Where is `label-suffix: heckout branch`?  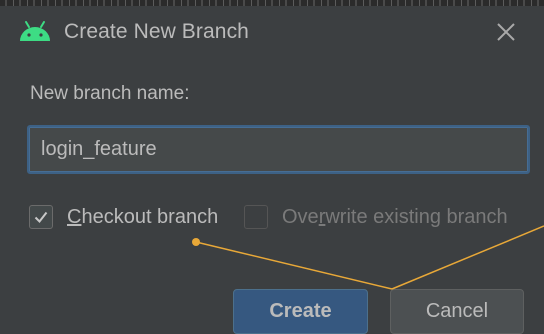 label-suffix: heckout branch is located at coordinates (150, 216).